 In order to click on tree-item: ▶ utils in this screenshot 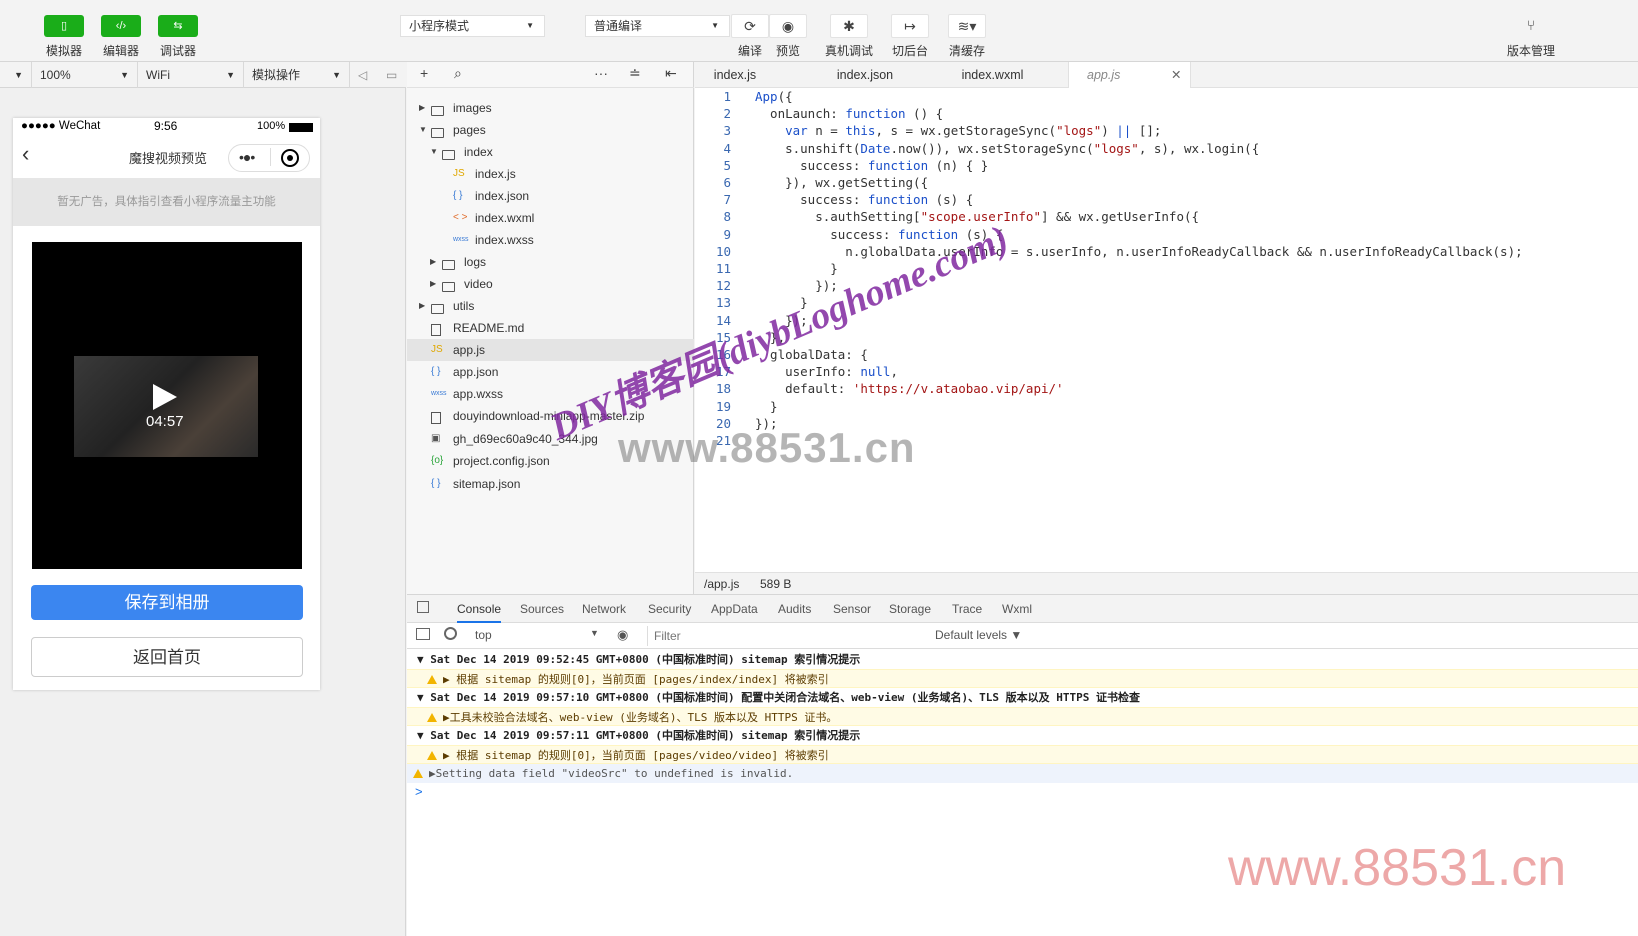, I will do `click(550, 306)`.